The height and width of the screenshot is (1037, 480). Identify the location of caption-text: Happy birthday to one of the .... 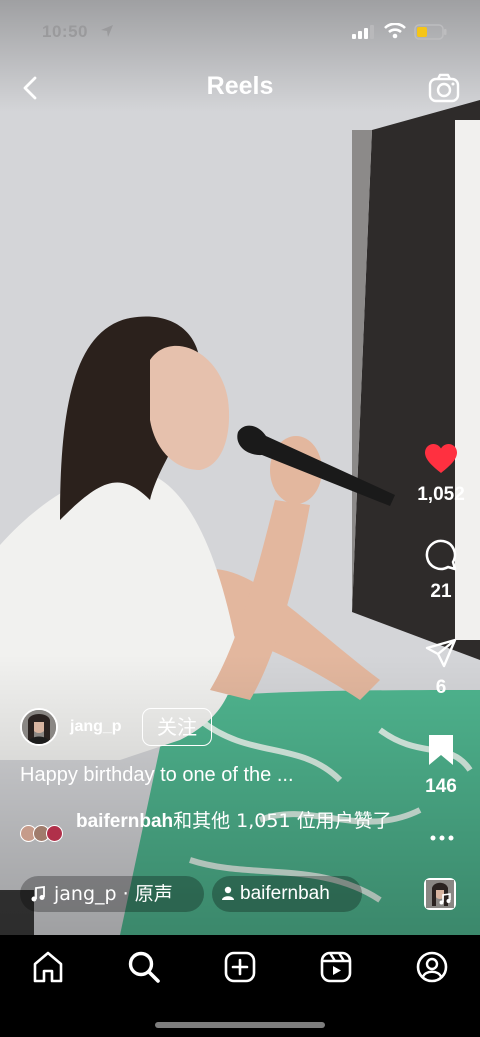
(157, 775).